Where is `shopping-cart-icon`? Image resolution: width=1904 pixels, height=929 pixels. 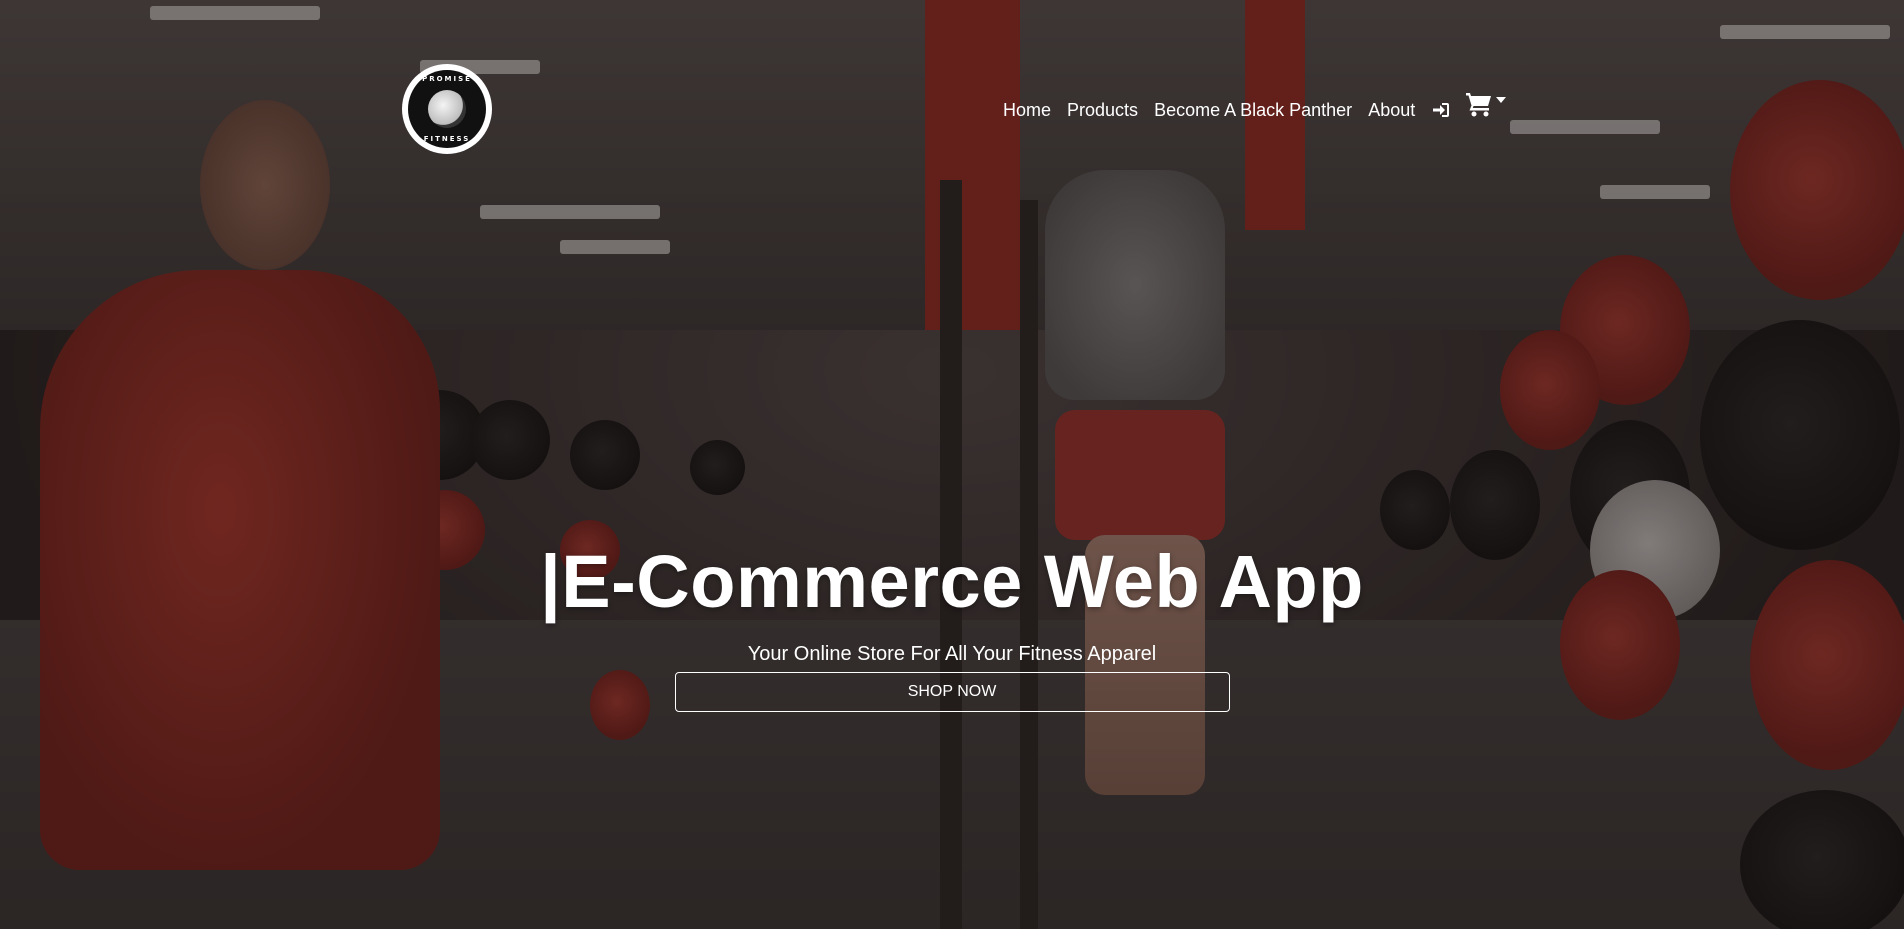 shopping-cart-icon is located at coordinates (1479, 105).